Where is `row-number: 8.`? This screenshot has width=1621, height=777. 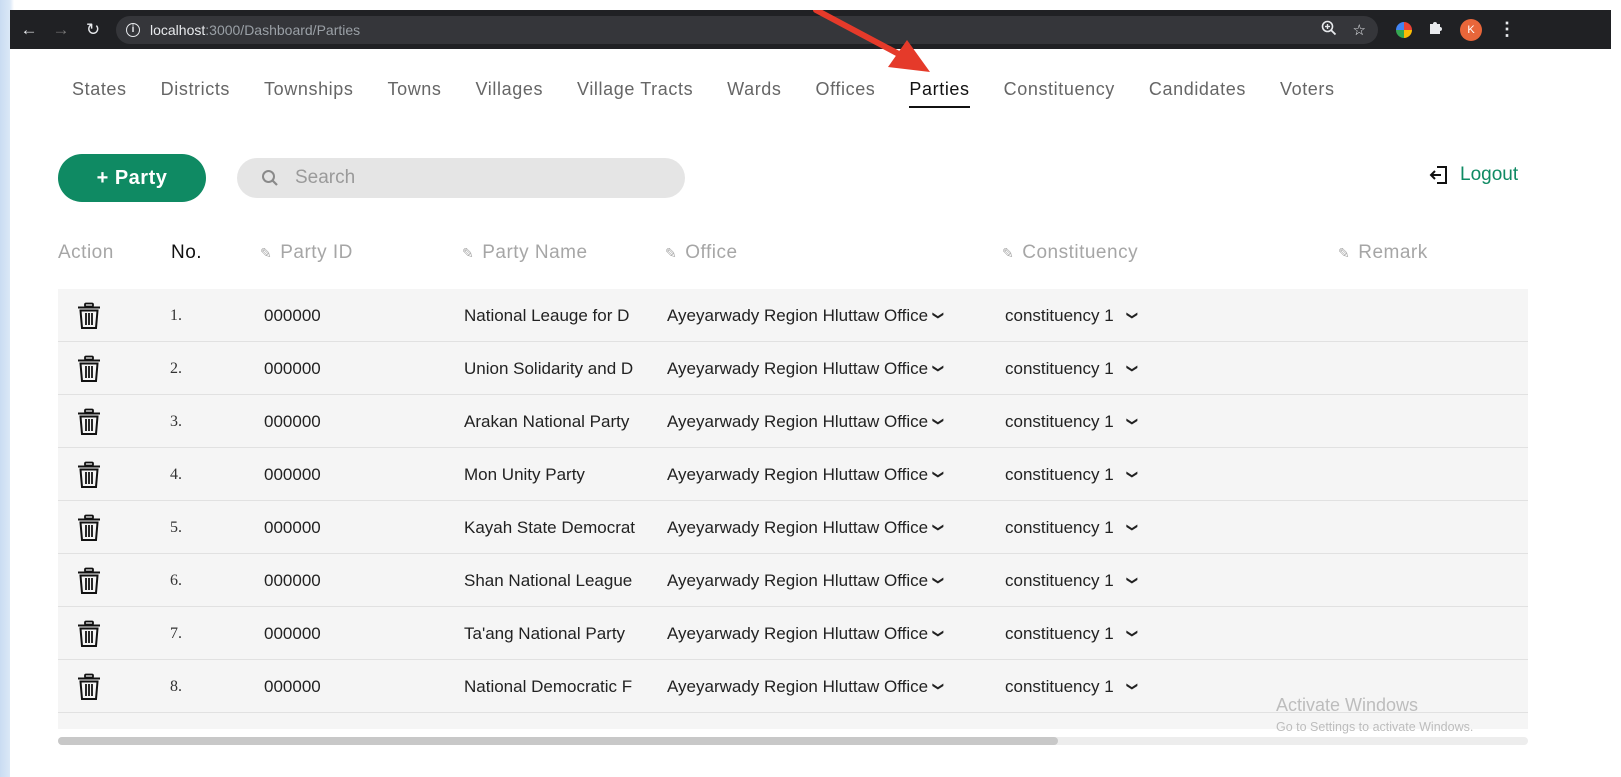
row-number: 8. is located at coordinates (176, 686).